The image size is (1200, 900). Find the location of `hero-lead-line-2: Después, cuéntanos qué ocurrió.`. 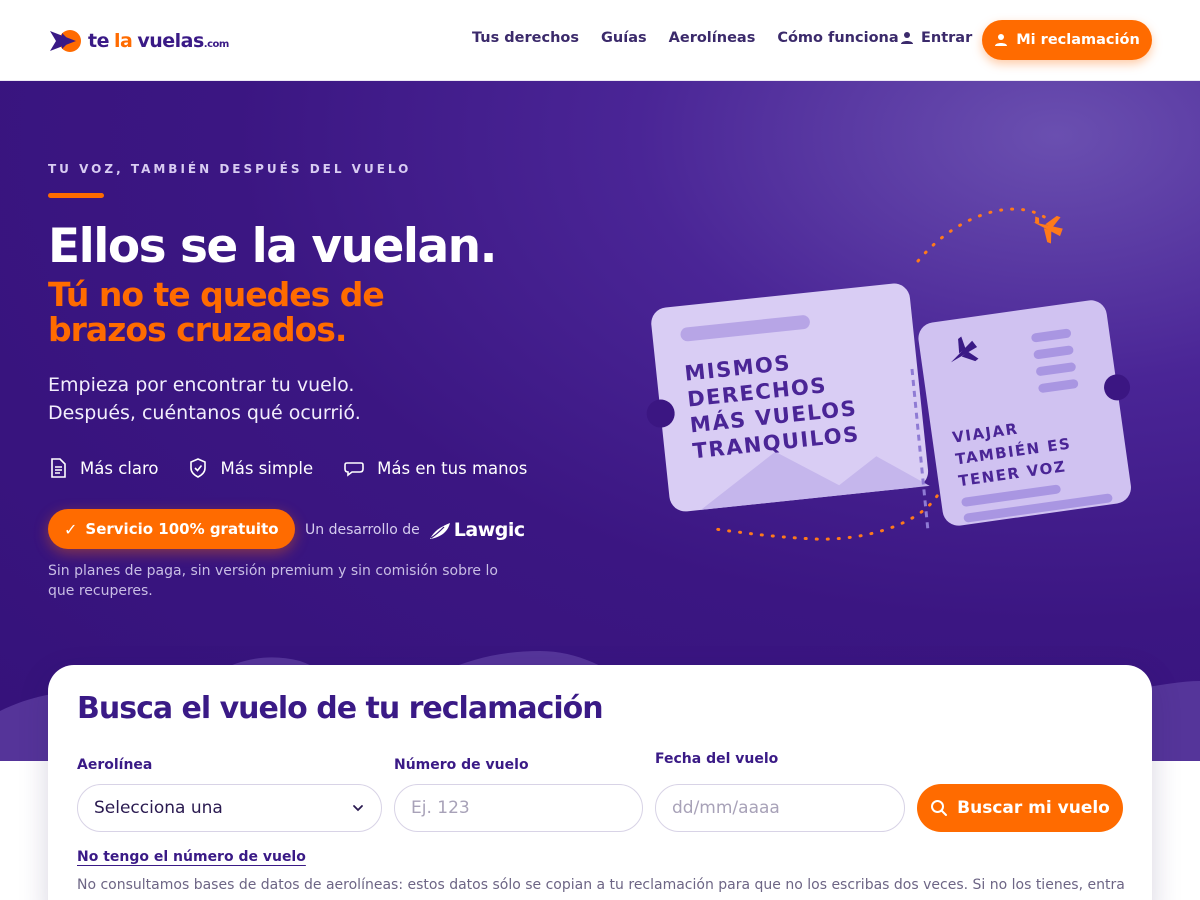

hero-lead-line-2: Después, cuéntanos qué ocurrió. is located at coordinates (204, 413).